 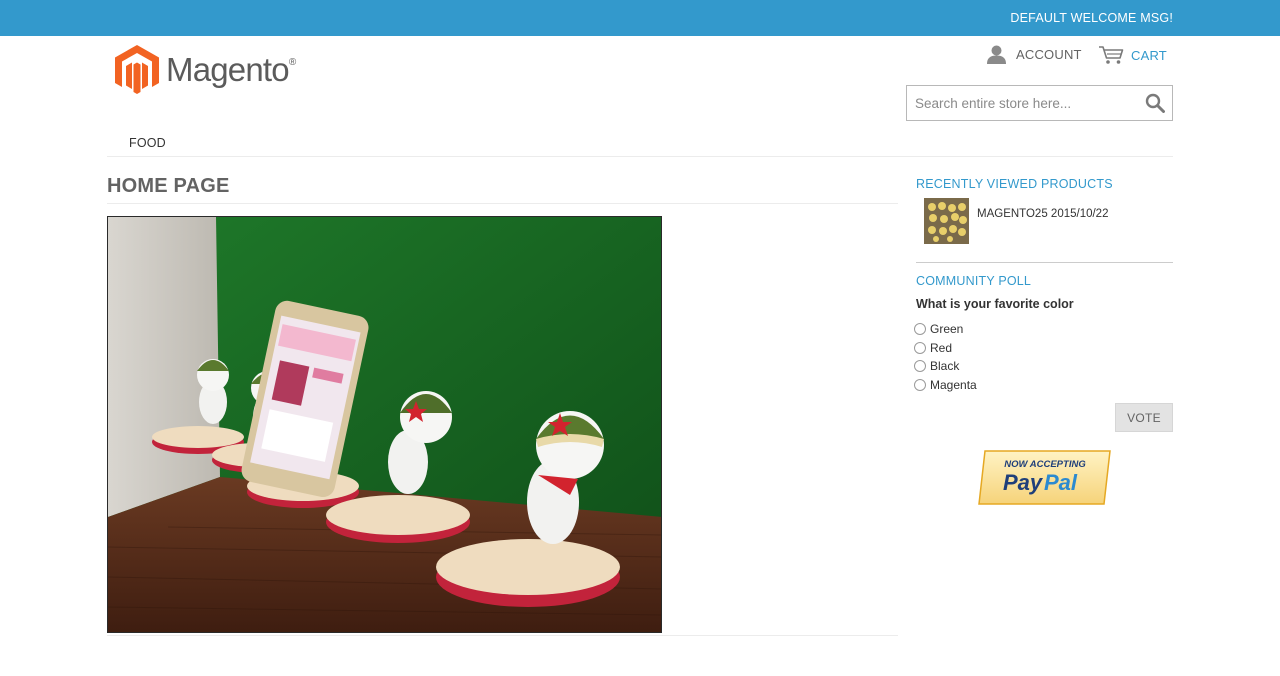 I want to click on search-button, so click(x=1155, y=105).